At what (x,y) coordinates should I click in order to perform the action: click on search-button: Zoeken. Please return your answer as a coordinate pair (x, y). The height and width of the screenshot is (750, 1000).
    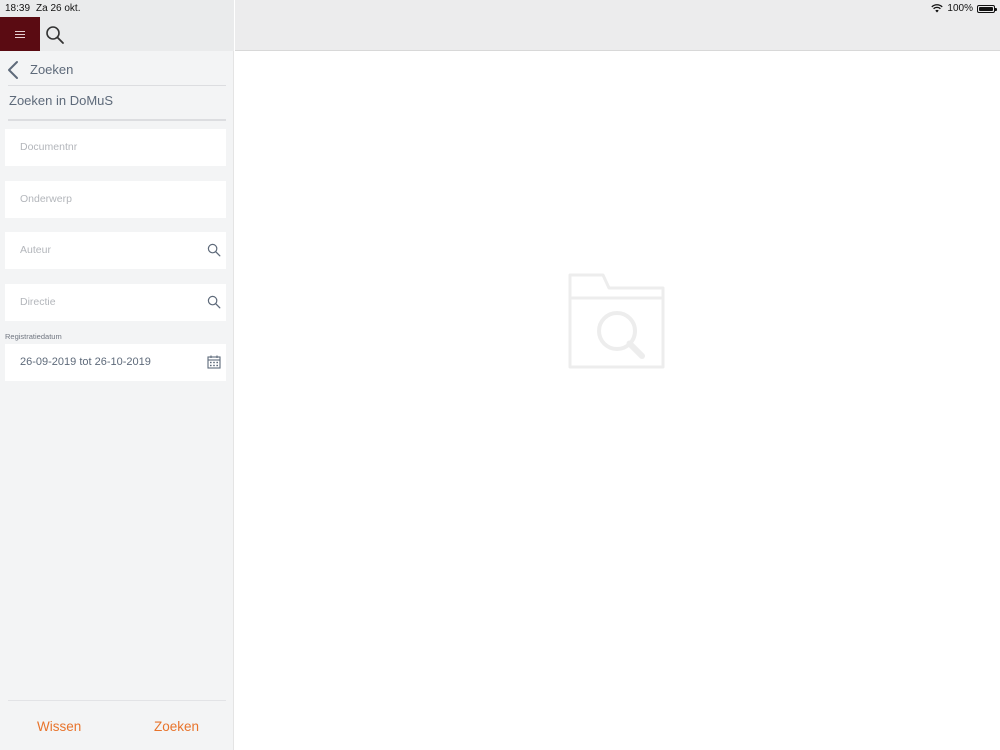
    Looking at the image, I should click on (176, 726).